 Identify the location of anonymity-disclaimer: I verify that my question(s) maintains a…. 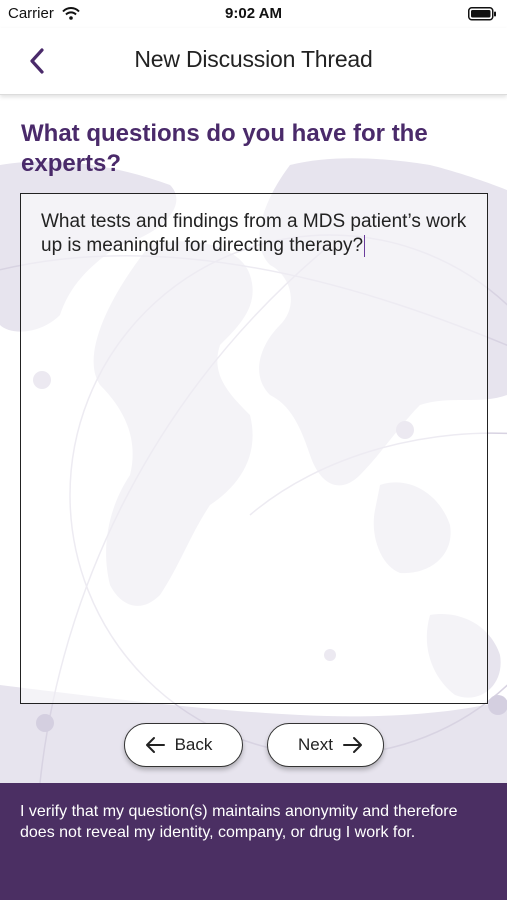
(253, 841).